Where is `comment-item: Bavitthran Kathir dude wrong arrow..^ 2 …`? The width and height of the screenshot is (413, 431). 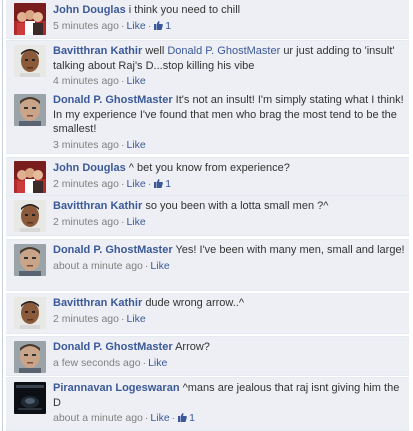 comment-item: Bavitthran Kathir dude wrong arrow..^ 2 … is located at coordinates (207, 313).